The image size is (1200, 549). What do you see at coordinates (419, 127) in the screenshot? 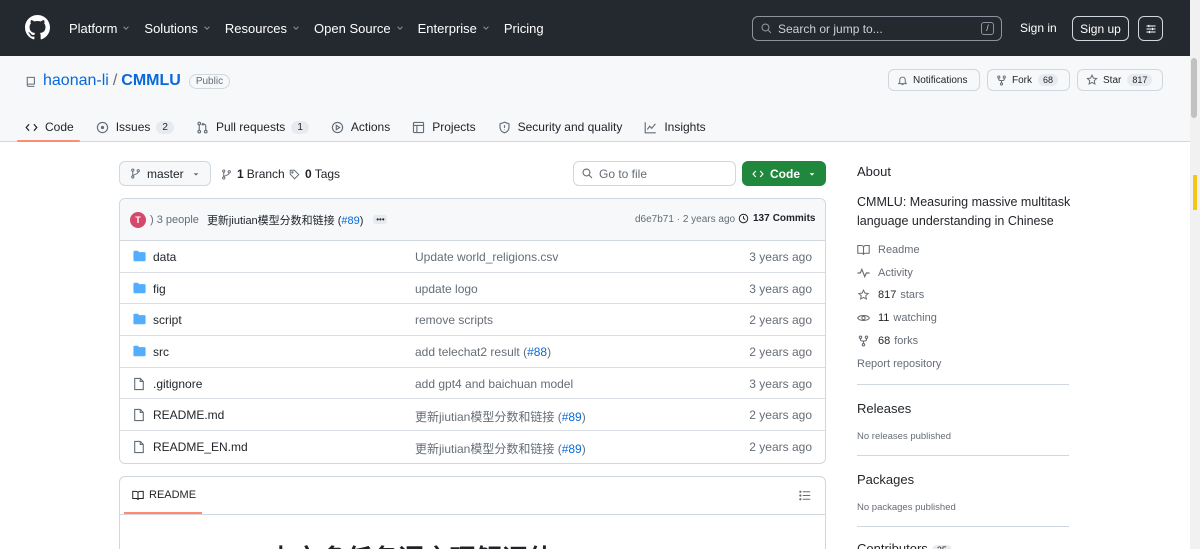
I see `table-icon` at bounding box center [419, 127].